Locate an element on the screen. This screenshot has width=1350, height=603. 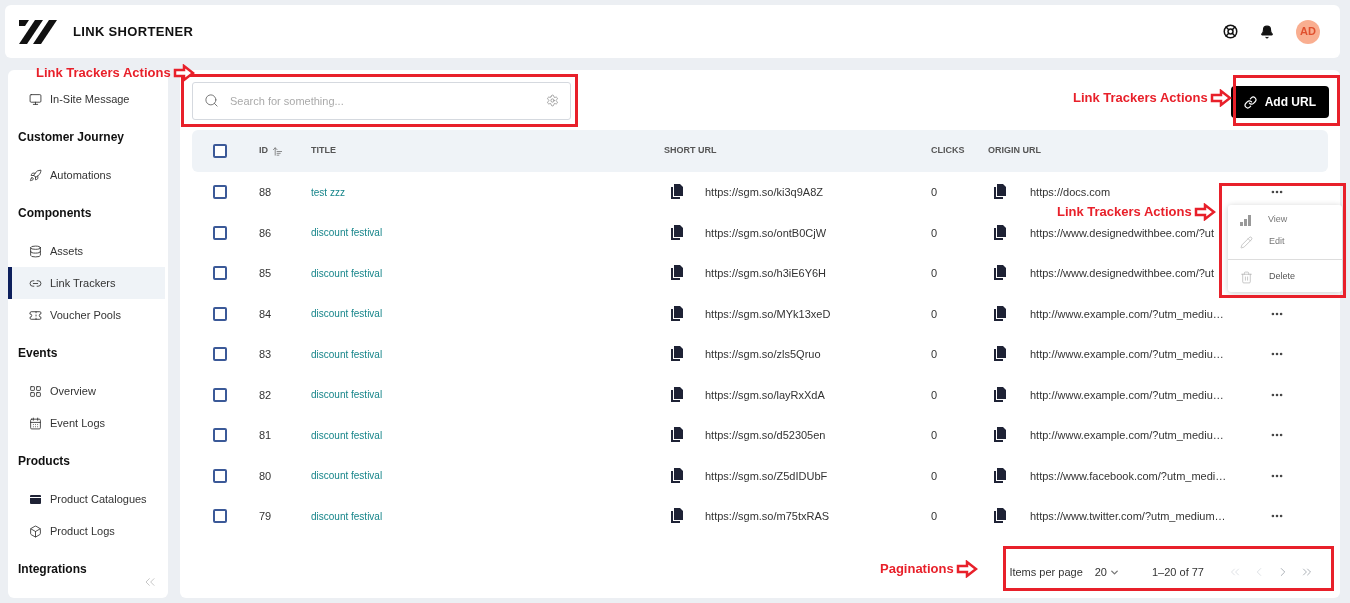
sidebar-item: In-Site Message is located at coordinates (86, 99).